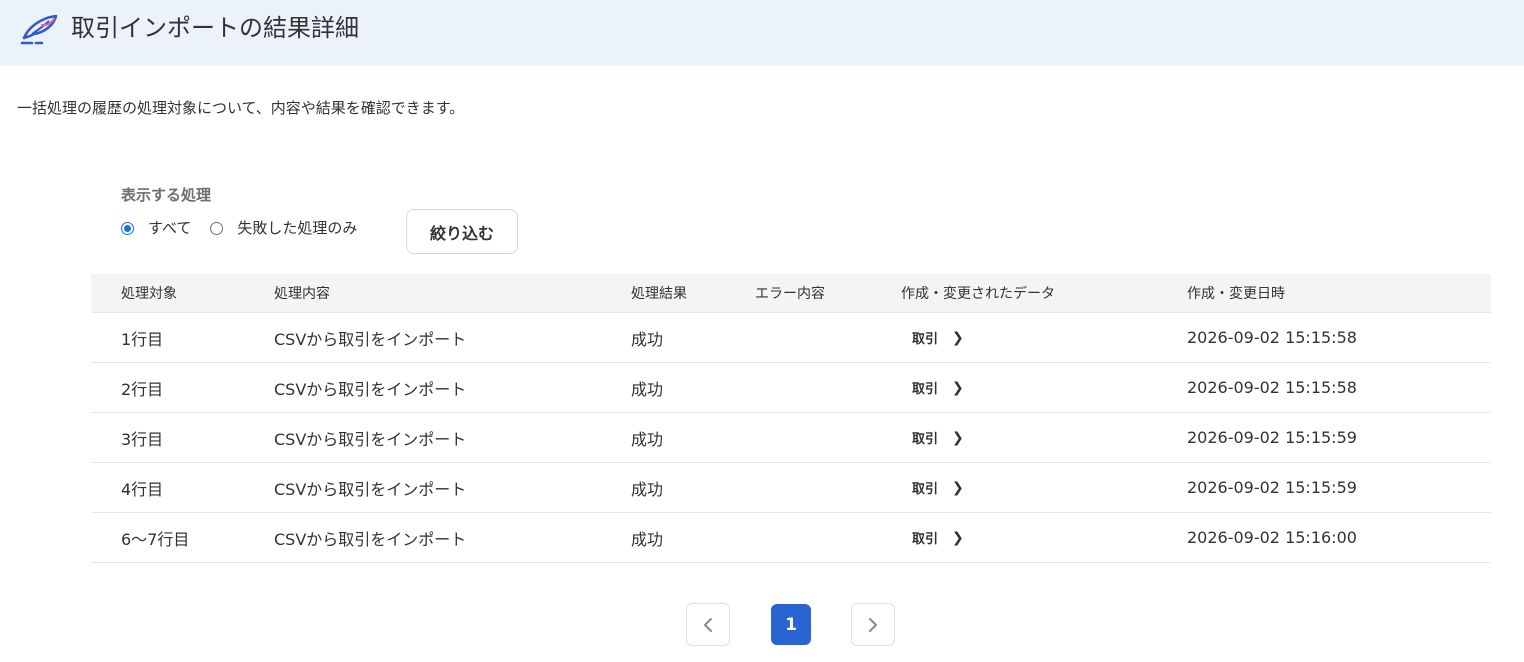 The width and height of the screenshot is (1524, 662). I want to click on feather-pen-icon, so click(39, 29).